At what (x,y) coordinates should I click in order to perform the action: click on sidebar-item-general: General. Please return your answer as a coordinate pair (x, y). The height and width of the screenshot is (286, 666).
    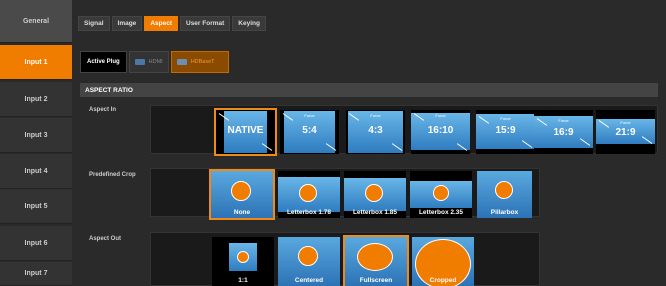
    Looking at the image, I should click on (36, 21).